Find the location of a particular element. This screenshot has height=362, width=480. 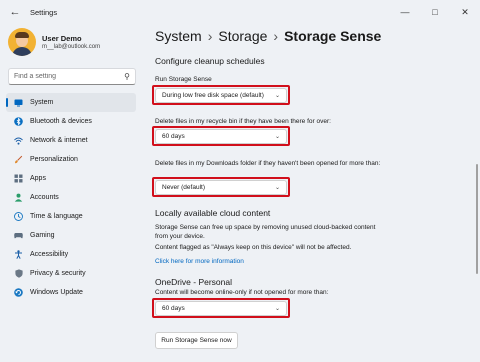

person-icon is located at coordinates (18, 197).